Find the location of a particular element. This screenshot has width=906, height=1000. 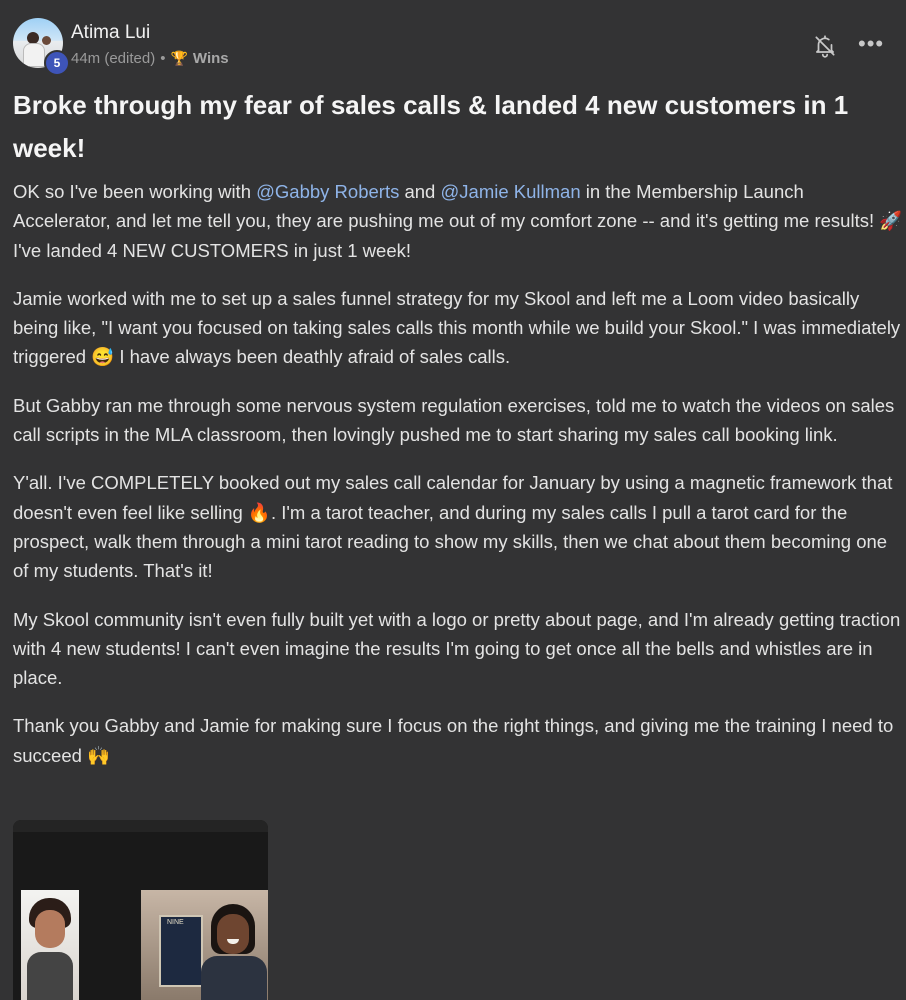

author-avatar-wrap: 5 is located at coordinates (41, 47).